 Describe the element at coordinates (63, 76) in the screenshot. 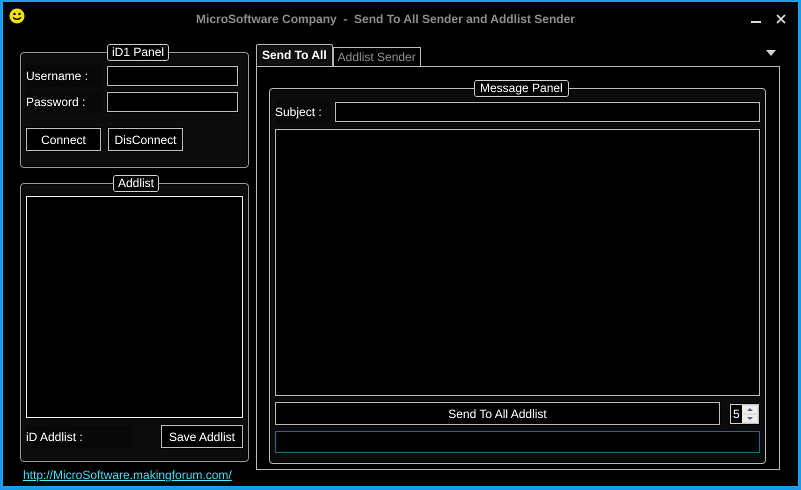

I see `field-label: Username :` at that location.